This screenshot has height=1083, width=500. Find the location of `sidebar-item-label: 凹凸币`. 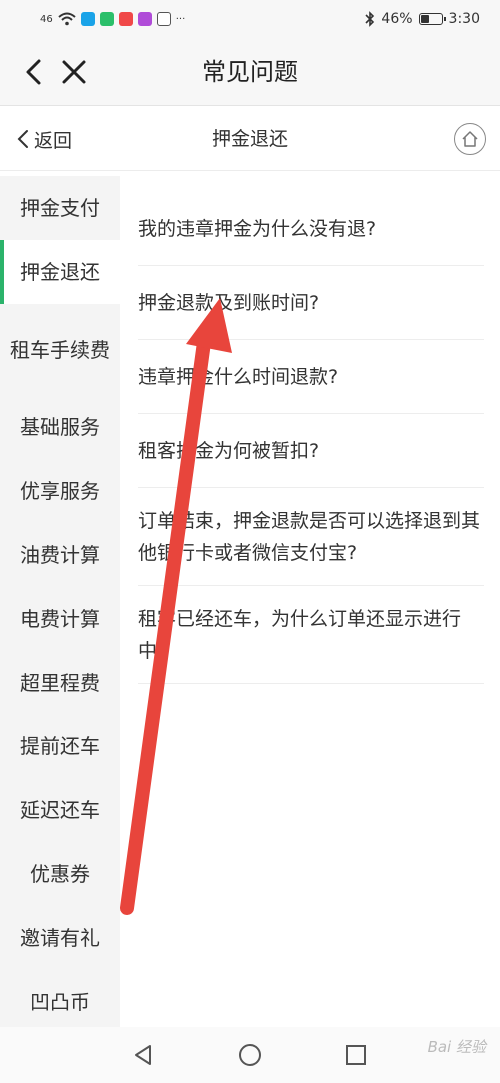

sidebar-item-label: 凹凸币 is located at coordinates (60, 1001).